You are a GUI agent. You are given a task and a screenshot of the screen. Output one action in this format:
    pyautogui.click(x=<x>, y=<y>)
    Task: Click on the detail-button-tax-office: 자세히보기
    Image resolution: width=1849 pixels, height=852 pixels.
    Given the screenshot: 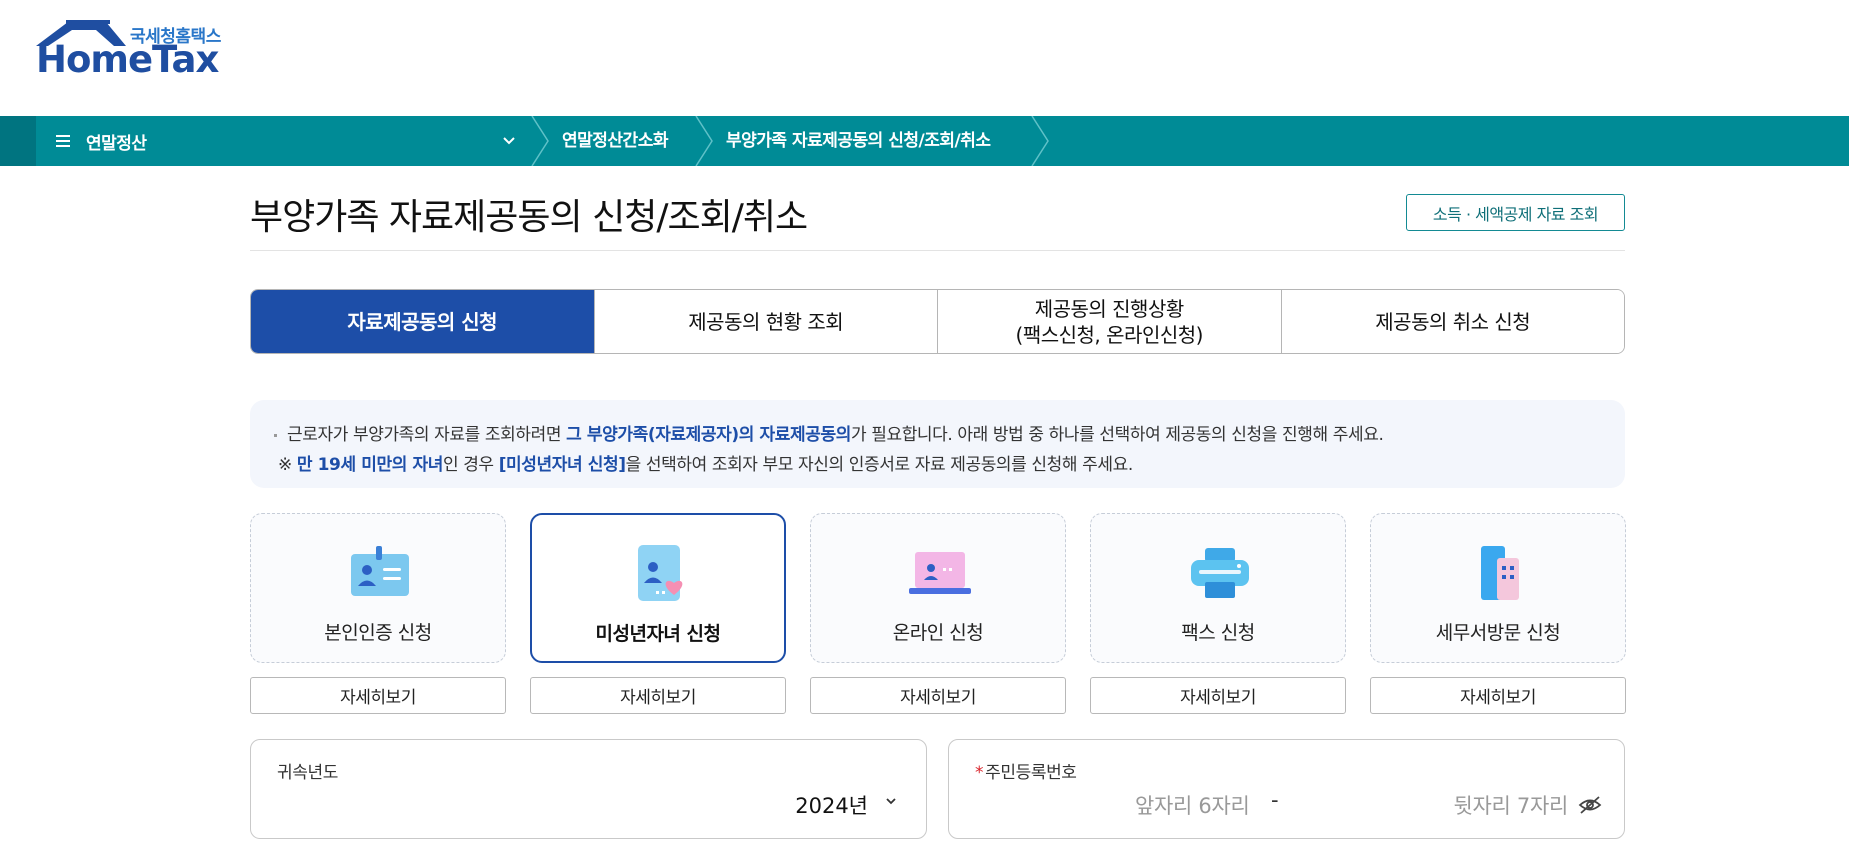 What is the action you would take?
    pyautogui.click(x=1498, y=695)
    